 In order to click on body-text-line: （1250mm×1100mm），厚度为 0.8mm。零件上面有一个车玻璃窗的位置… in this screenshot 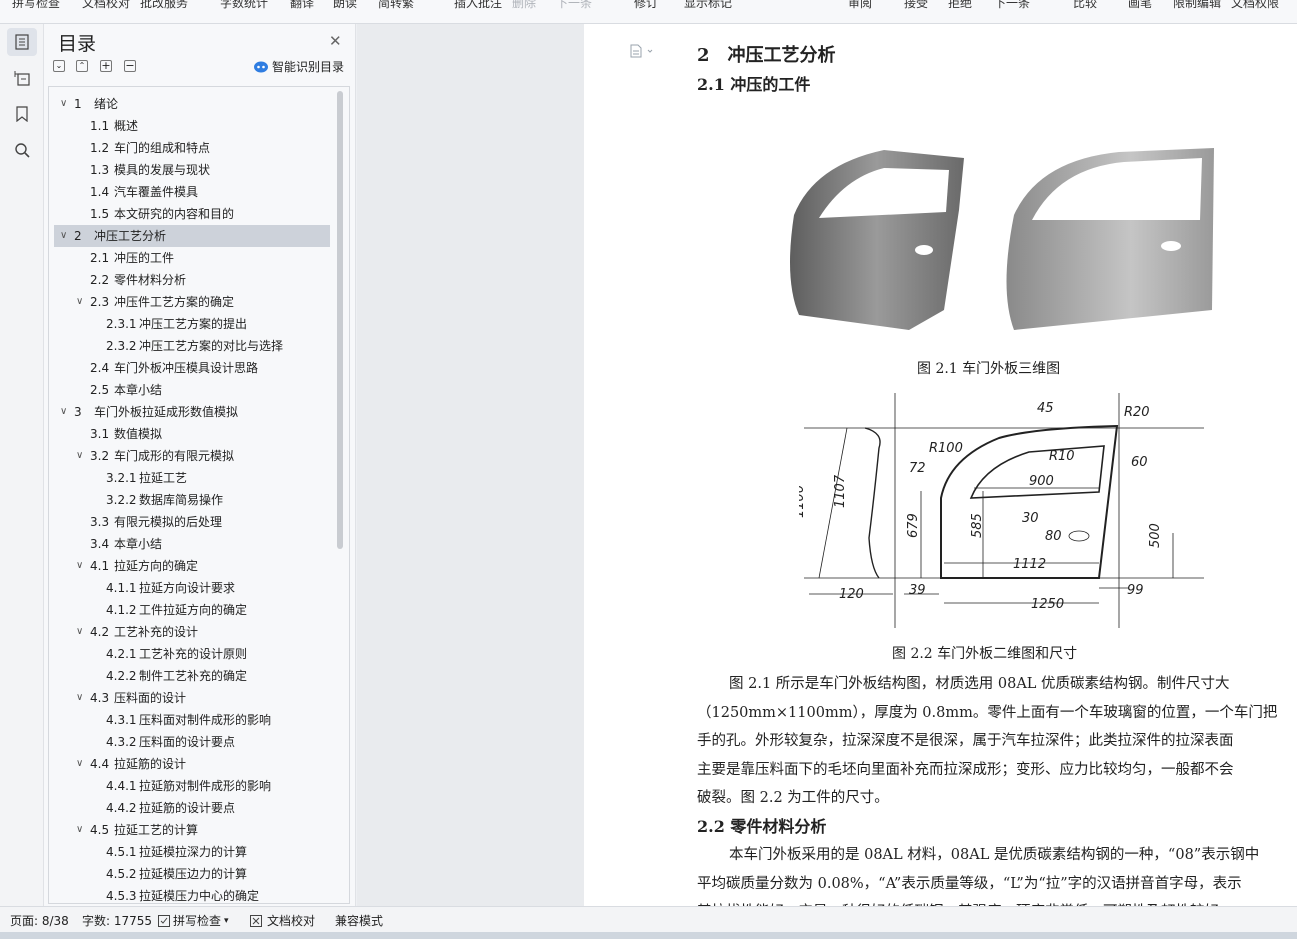, I will do `click(987, 712)`.